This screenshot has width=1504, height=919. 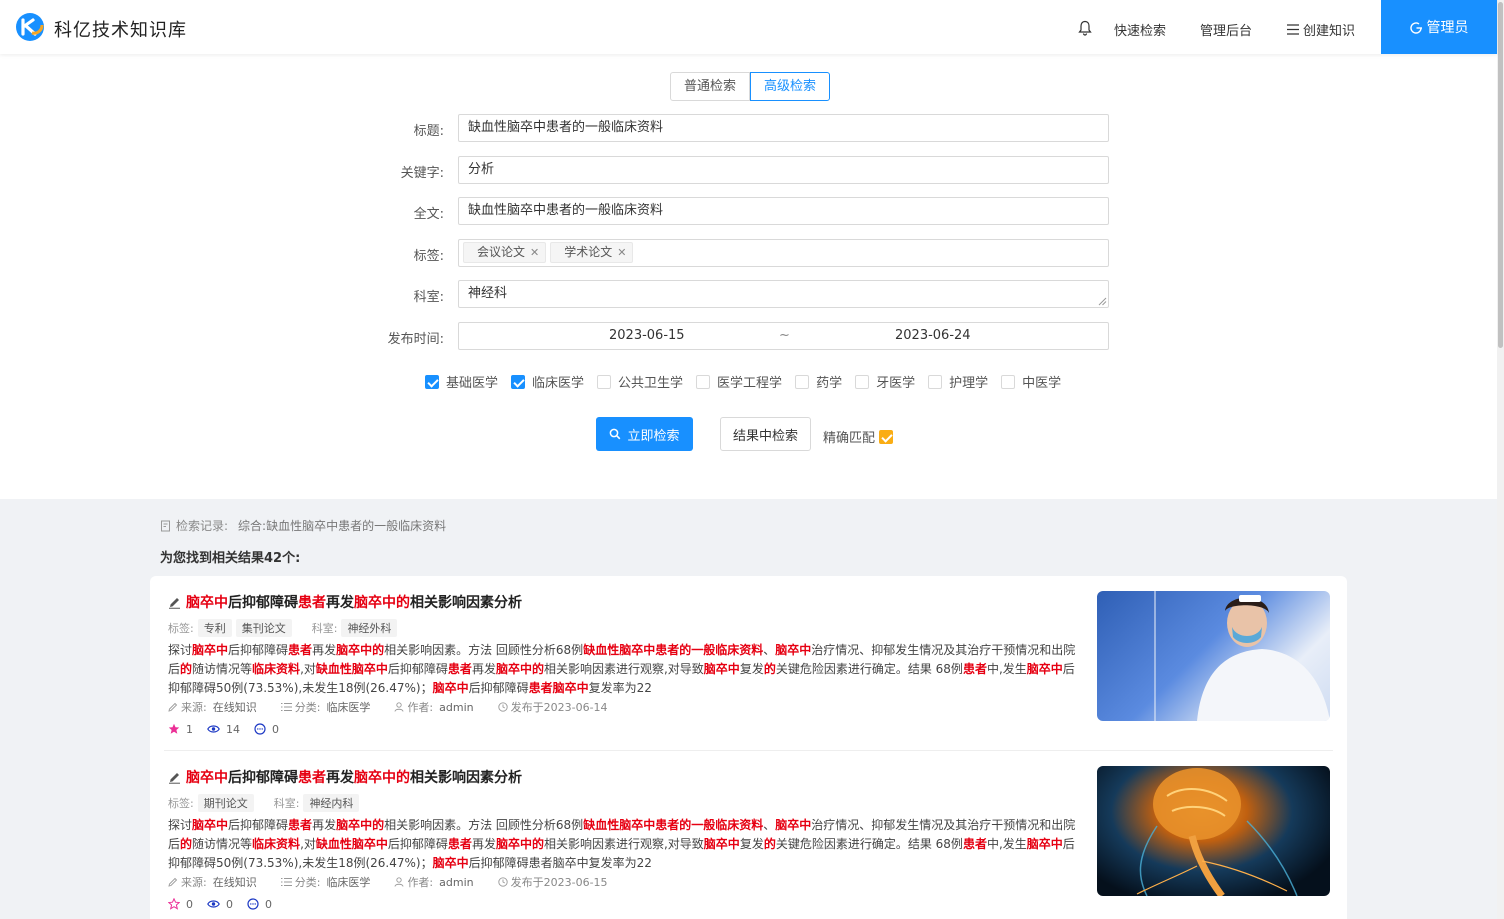 What do you see at coordinates (1226, 29) in the screenshot?
I see `nav-admin: 管理后台` at bounding box center [1226, 29].